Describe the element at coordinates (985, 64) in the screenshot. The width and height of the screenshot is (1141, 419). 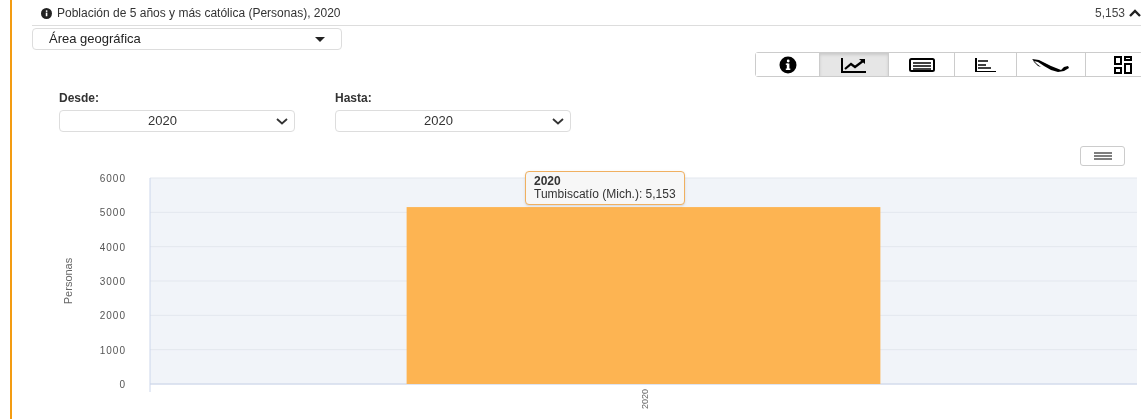
I see `bar-list-icon` at that location.